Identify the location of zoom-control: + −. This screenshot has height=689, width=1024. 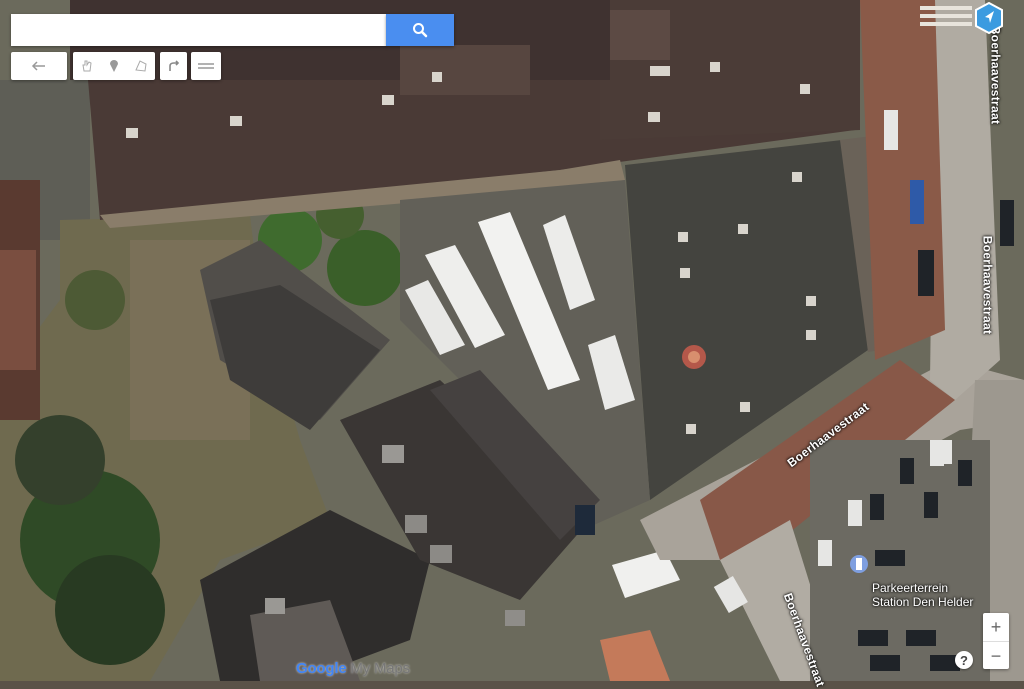
(996, 641).